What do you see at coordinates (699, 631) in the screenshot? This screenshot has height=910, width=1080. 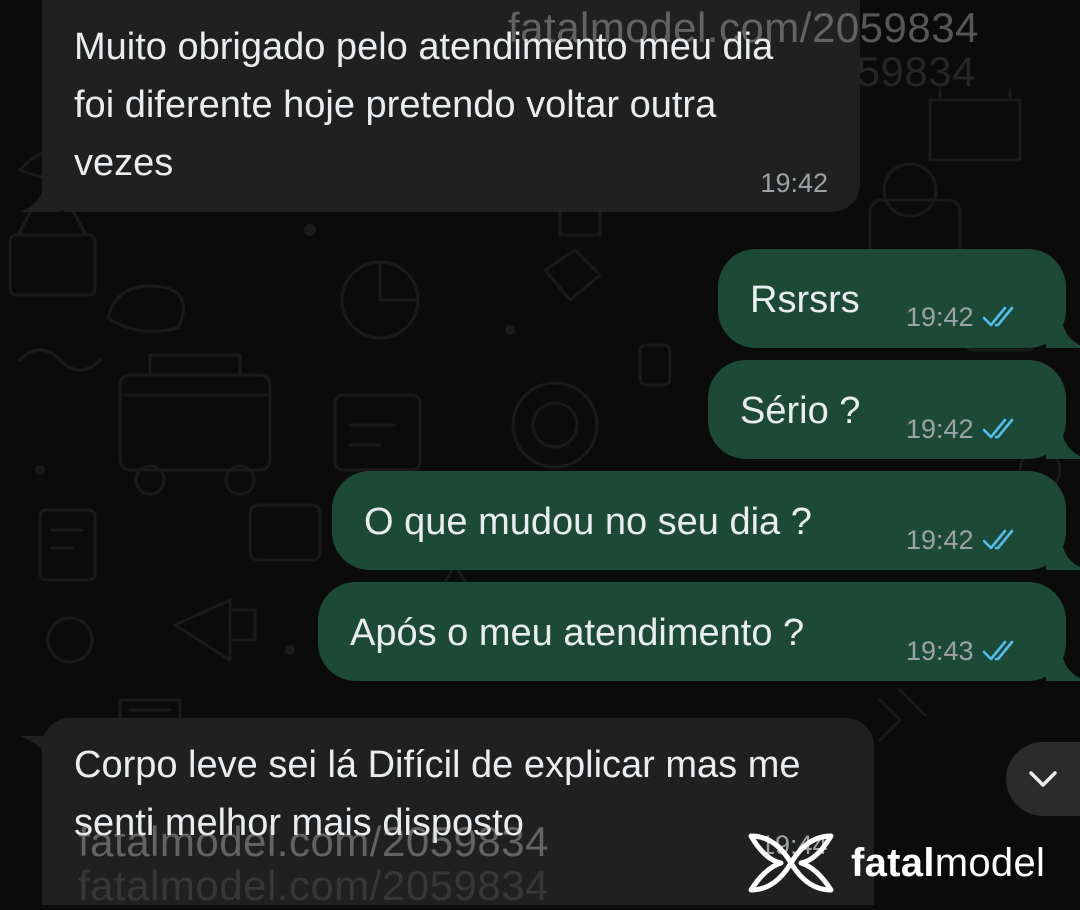 I see `message-outgoing: Após o meu atendimento ? 19:43` at bounding box center [699, 631].